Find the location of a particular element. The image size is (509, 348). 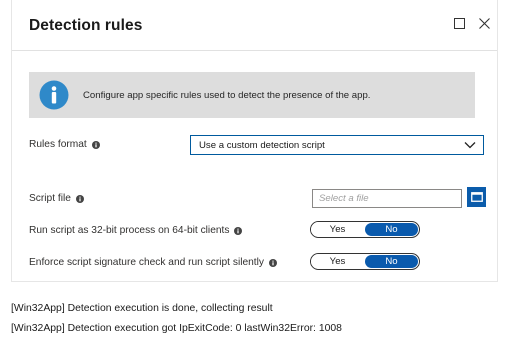

run-32bit-toggle: Yes No is located at coordinates (365, 229).